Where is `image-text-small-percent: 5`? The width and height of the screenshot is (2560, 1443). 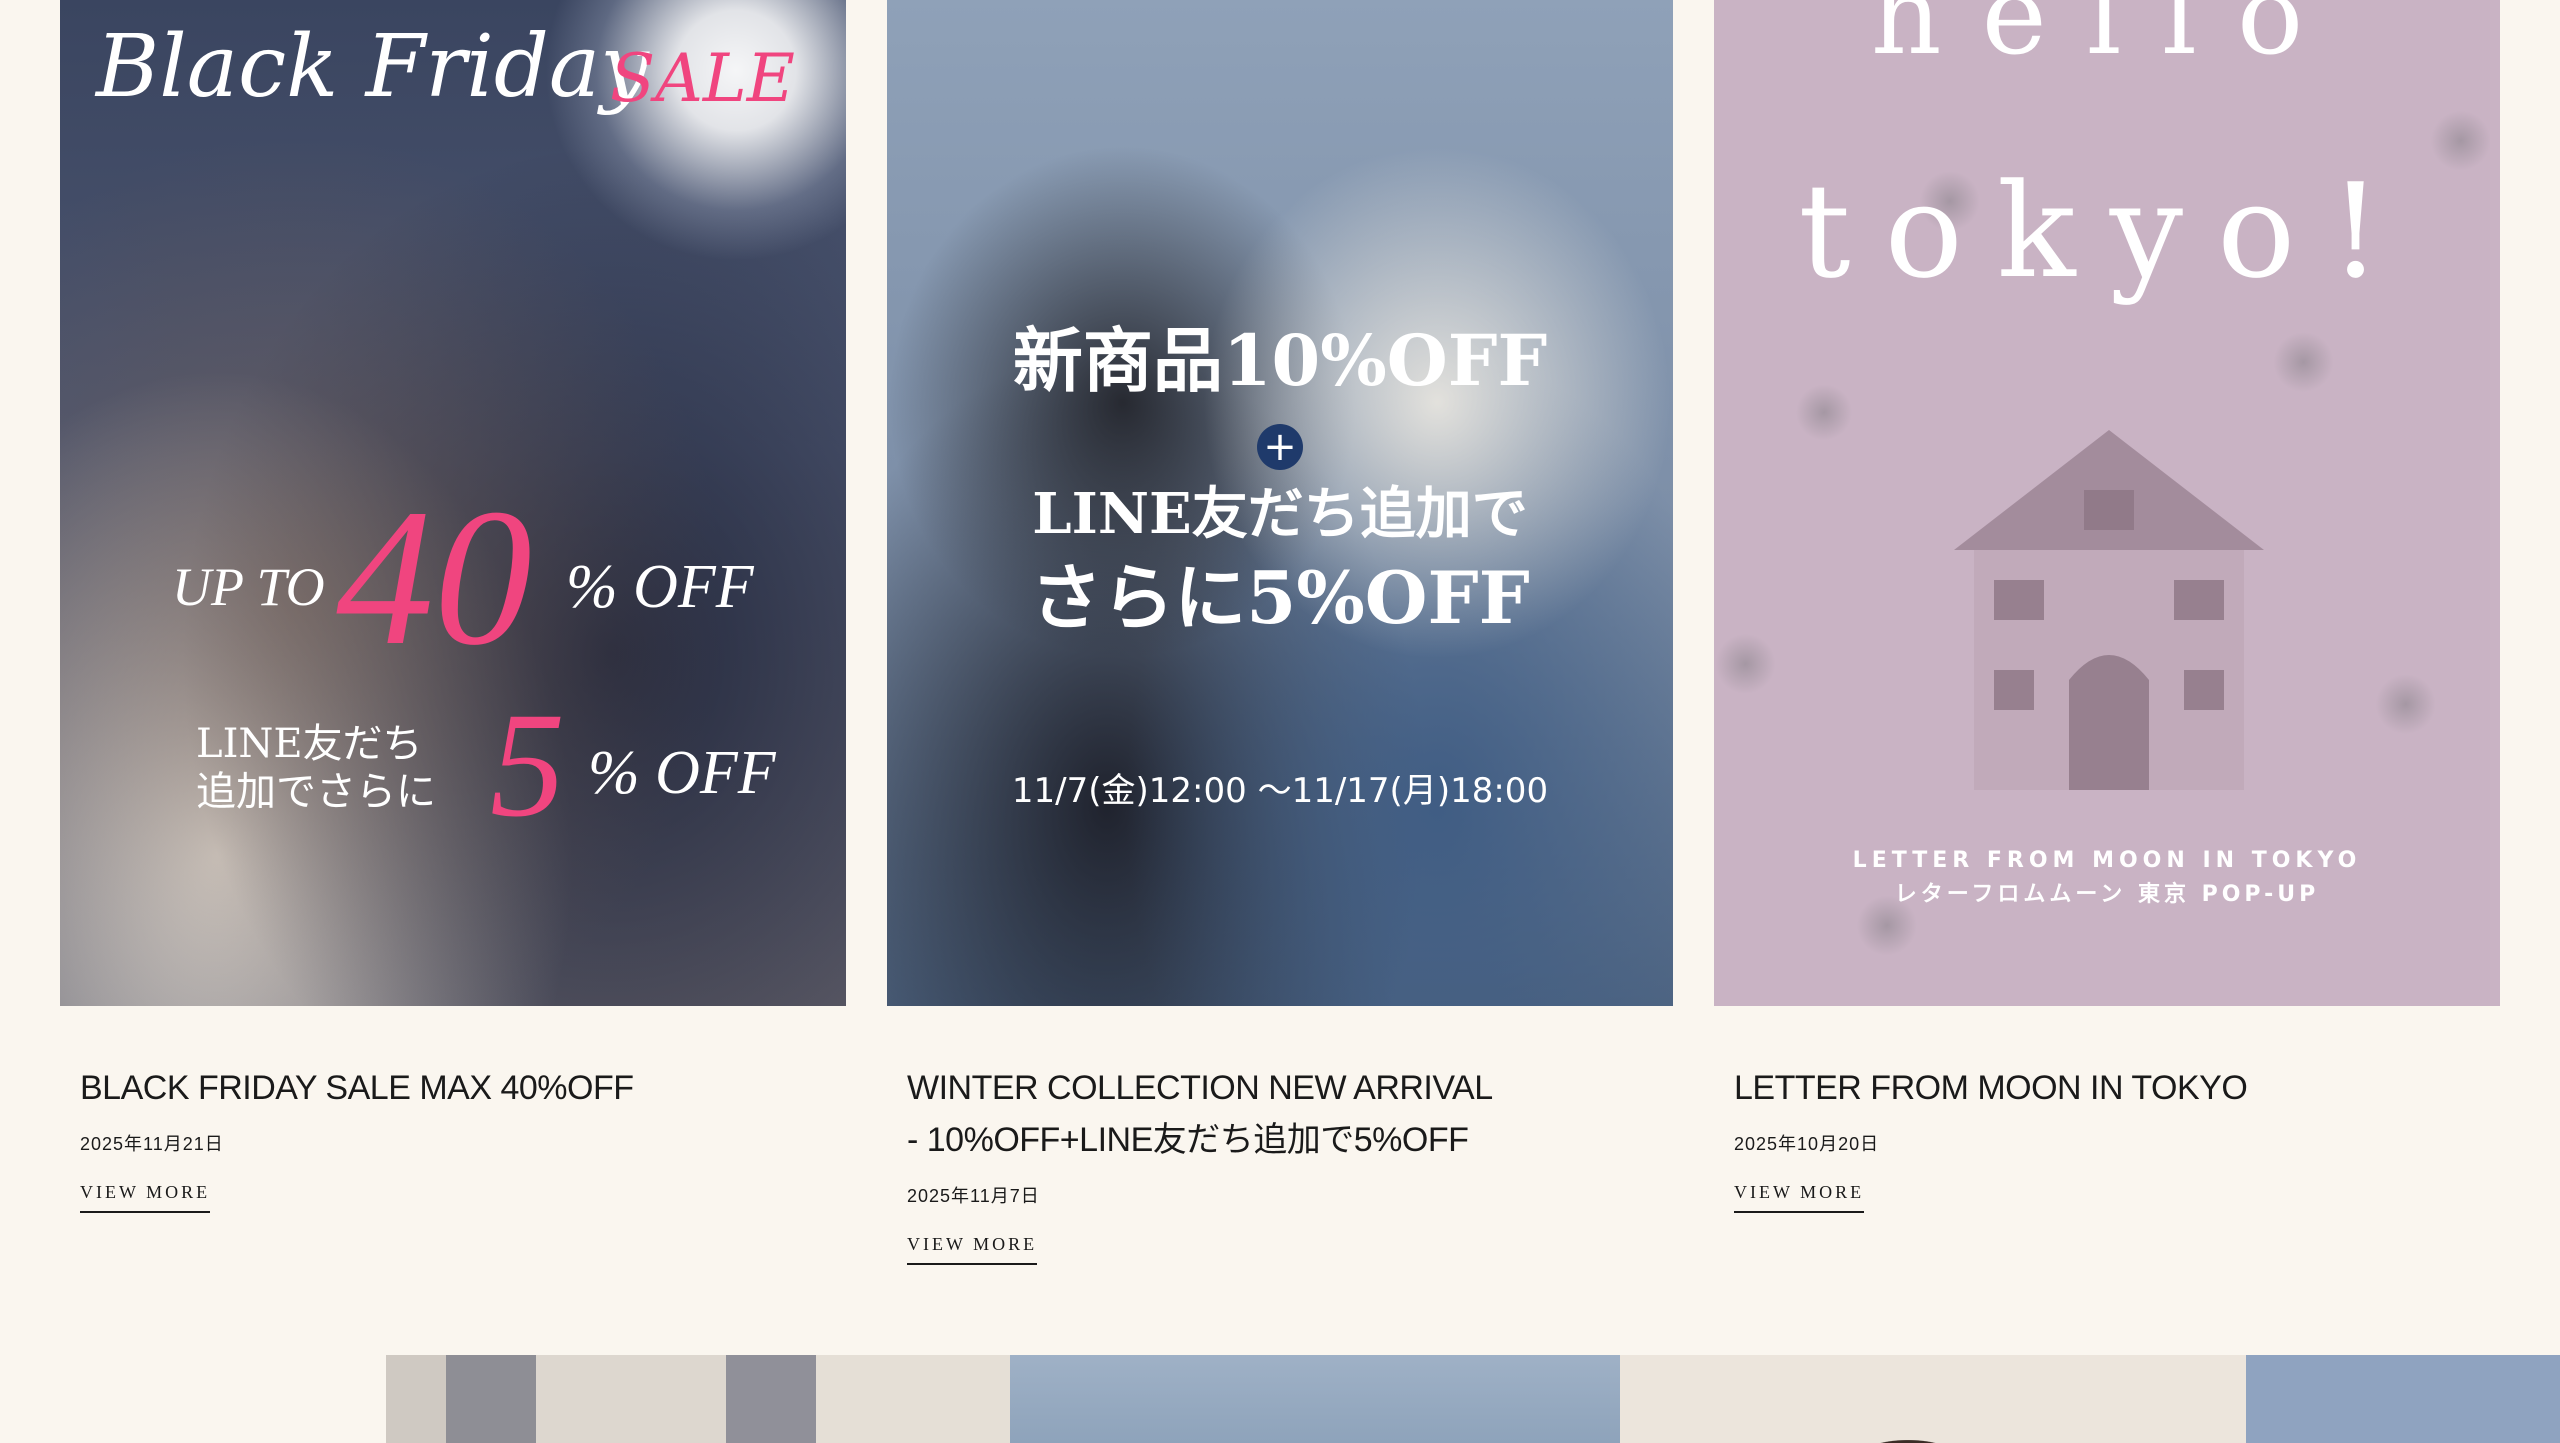 image-text-small-percent: 5 is located at coordinates (527, 765).